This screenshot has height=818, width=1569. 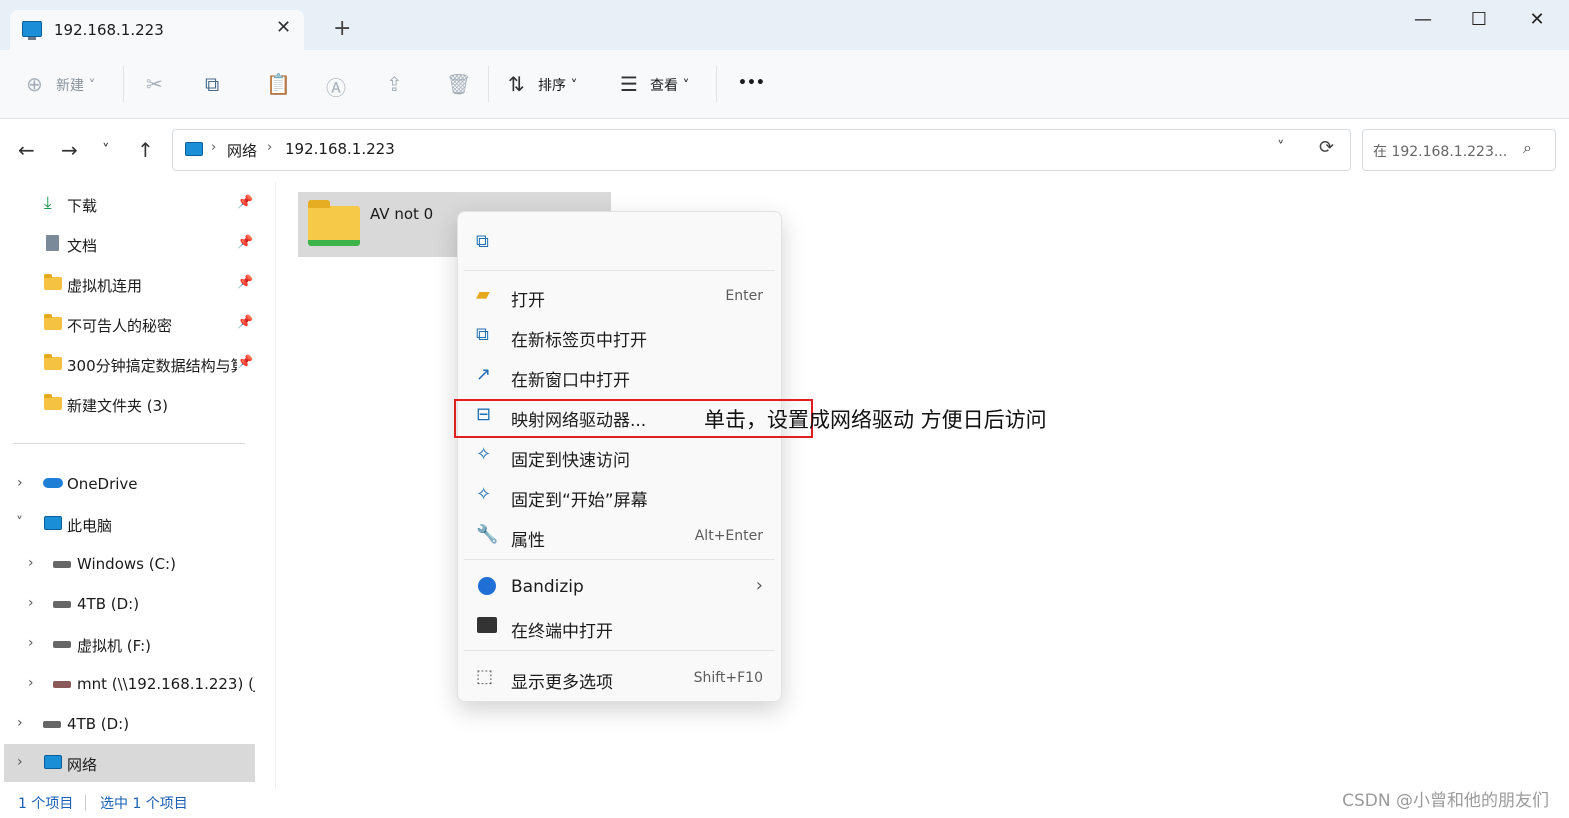 What do you see at coordinates (62, 684) in the screenshot?
I see `network-drive-icon` at bounding box center [62, 684].